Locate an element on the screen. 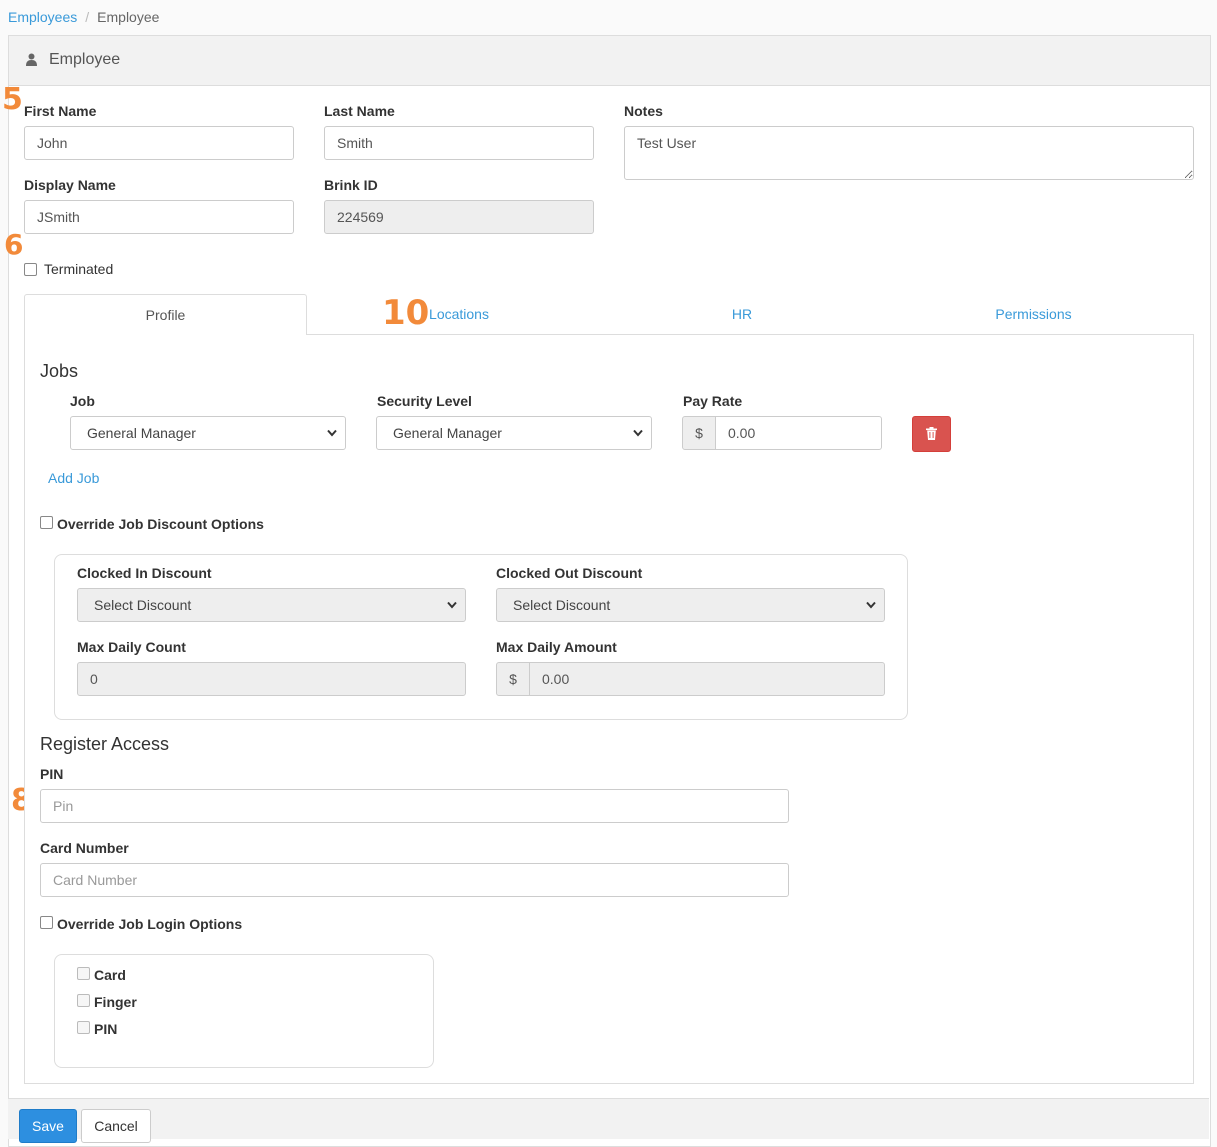 The width and height of the screenshot is (1217, 1147). card-number-label: Card Number is located at coordinates (84, 848).